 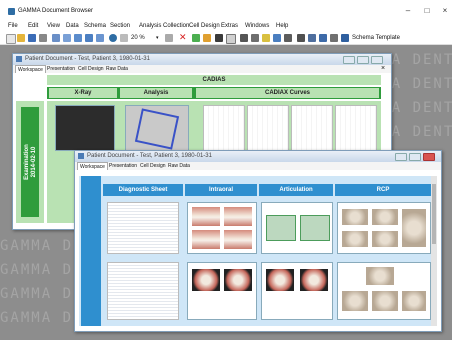 I want to click on xray-thumbnail, so click(x=85, y=128).